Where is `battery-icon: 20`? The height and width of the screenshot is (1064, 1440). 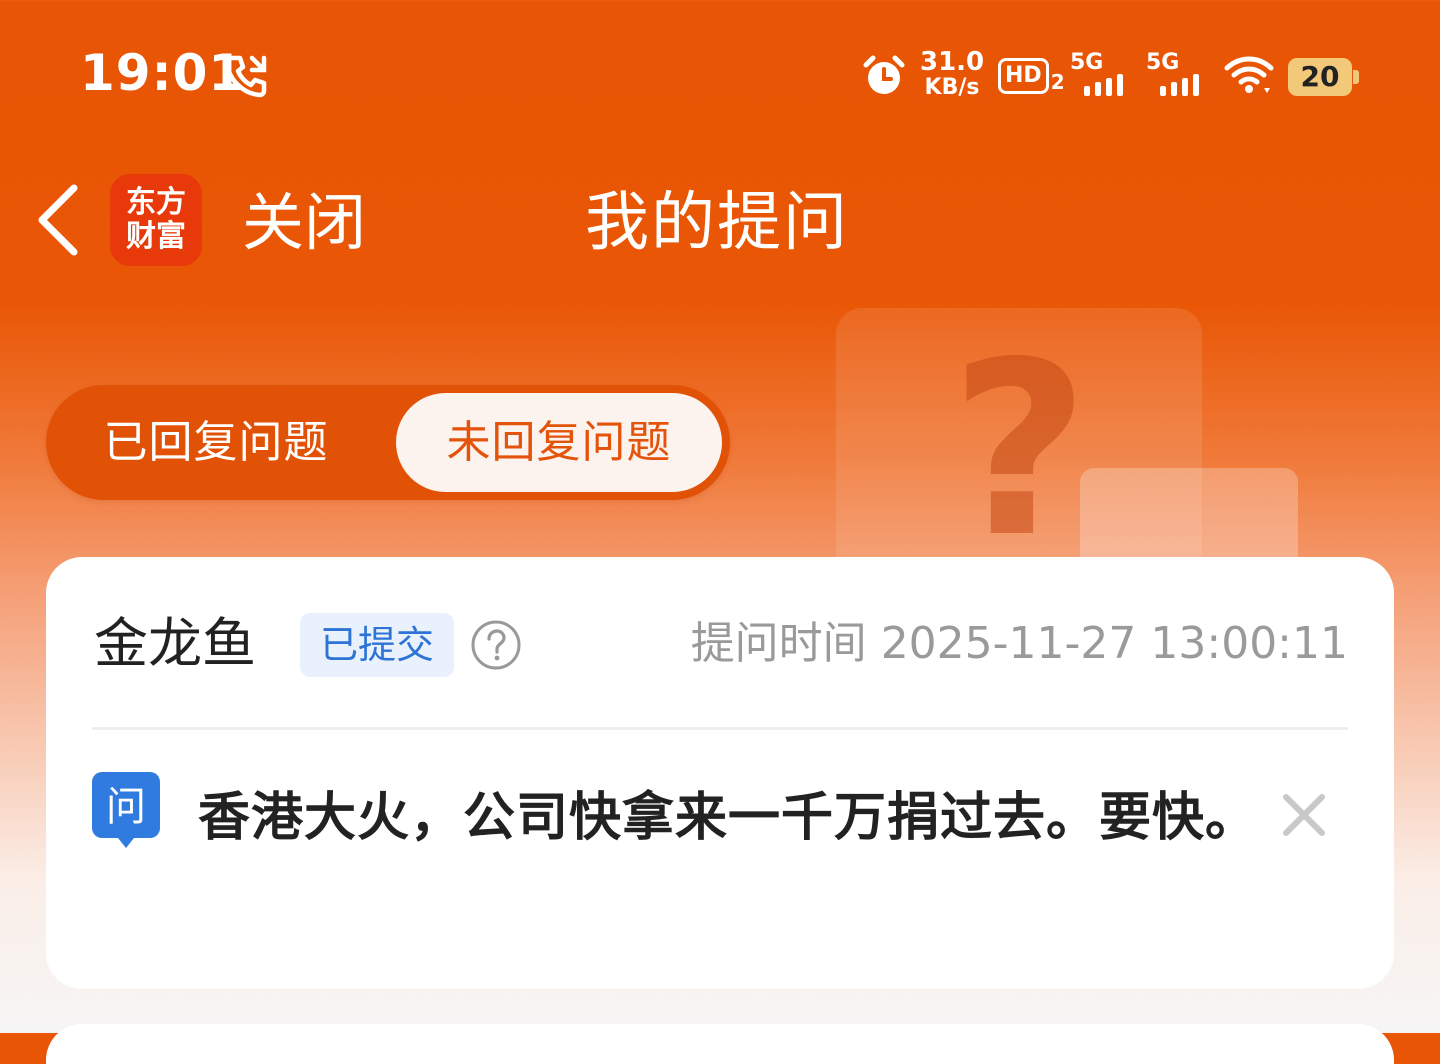
battery-icon: 20 is located at coordinates (1320, 77).